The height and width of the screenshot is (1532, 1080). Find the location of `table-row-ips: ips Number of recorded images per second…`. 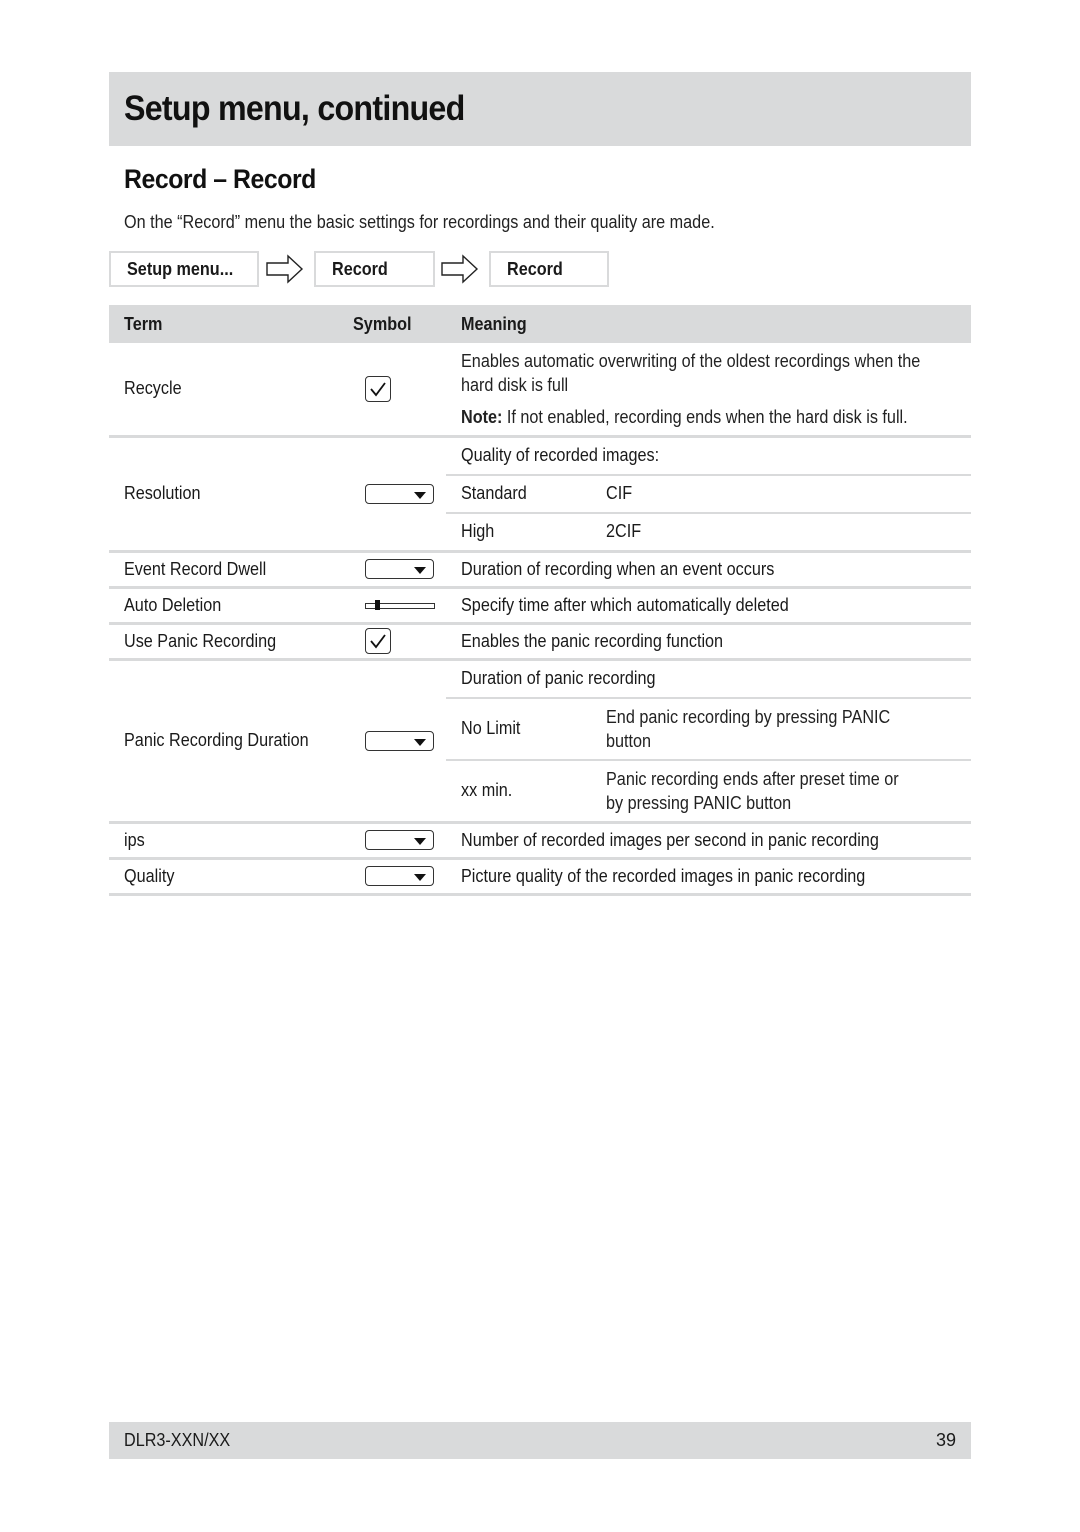

table-row-ips: ips Number of recorded images per second… is located at coordinates (540, 841).